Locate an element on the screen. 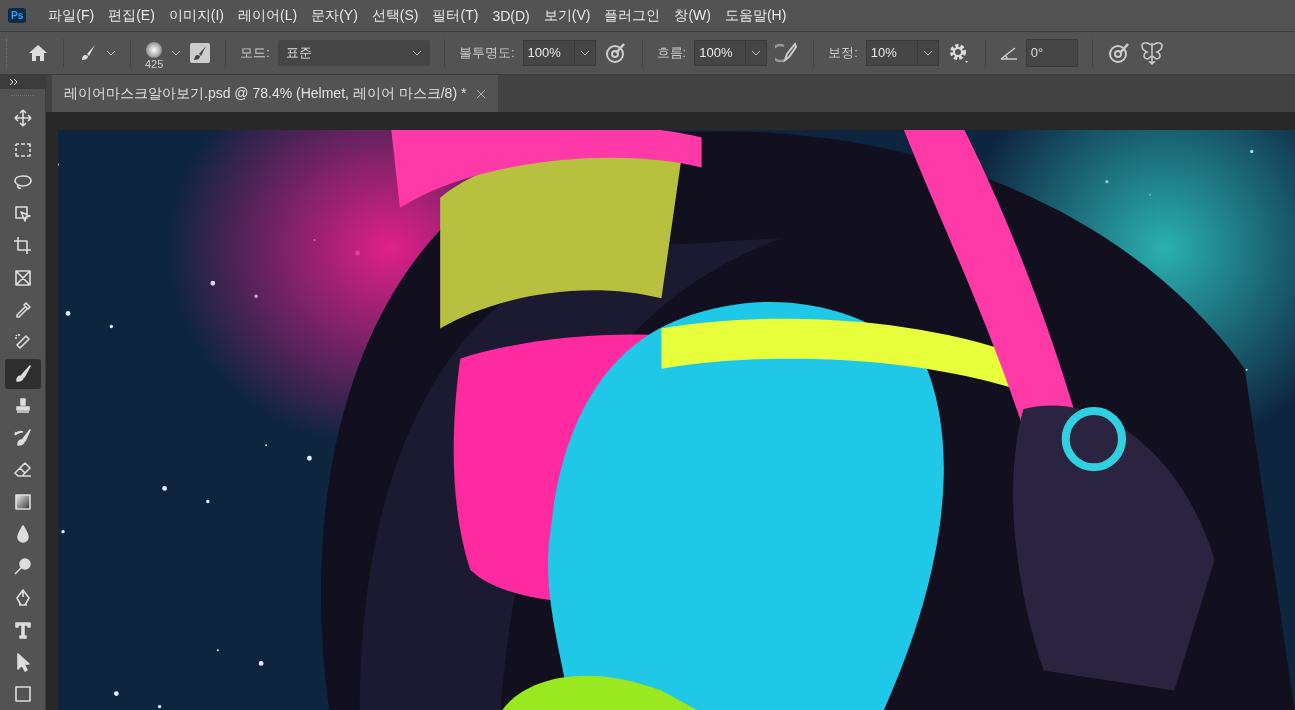  close-icon is located at coordinates (481, 93).